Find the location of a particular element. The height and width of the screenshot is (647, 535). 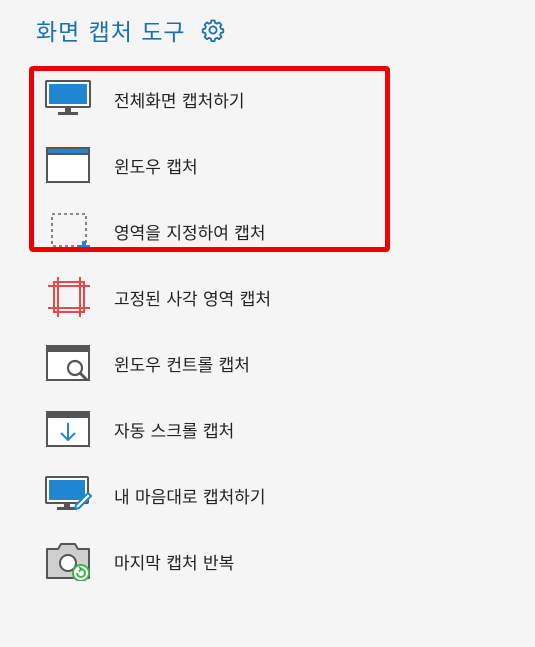

menu-item-label: 내 마음대로 캡처하기 is located at coordinates (190, 498).